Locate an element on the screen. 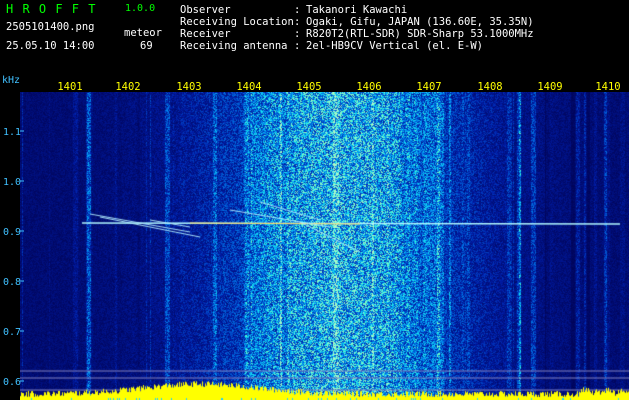 This screenshot has width=629, height=400. x-tick-label: 1406 is located at coordinates (368, 87).